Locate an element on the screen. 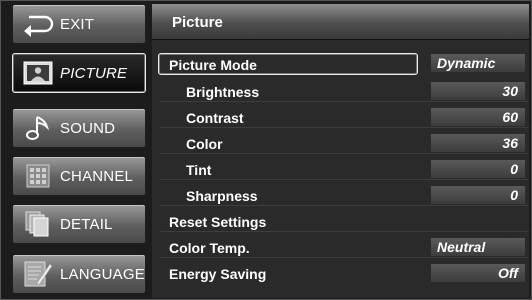  setting-row-sharpness: Sharpness 0 is located at coordinates (340, 195).